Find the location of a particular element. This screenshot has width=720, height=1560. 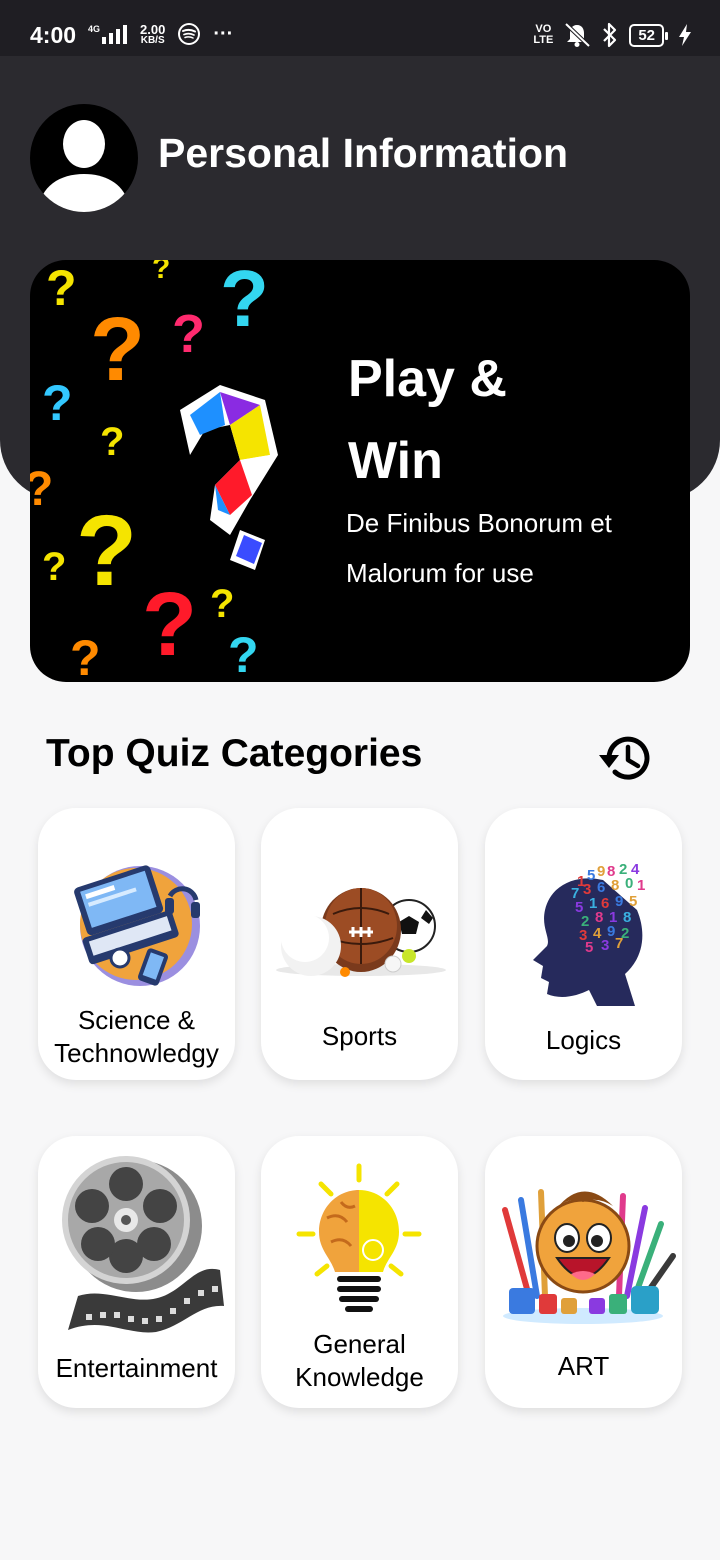

history-icon is located at coordinates (624, 758).